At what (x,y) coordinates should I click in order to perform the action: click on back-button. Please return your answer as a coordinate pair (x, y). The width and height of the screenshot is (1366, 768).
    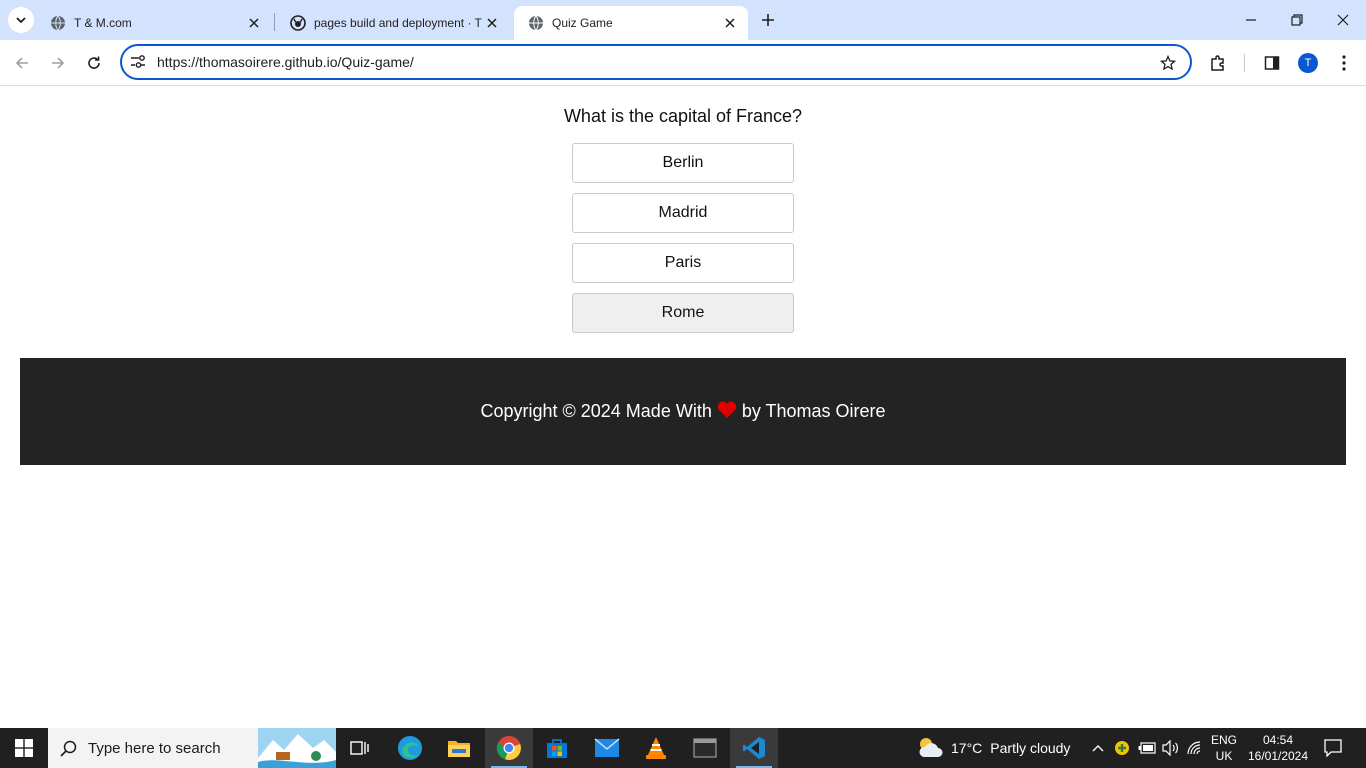
    Looking at the image, I should click on (22, 63).